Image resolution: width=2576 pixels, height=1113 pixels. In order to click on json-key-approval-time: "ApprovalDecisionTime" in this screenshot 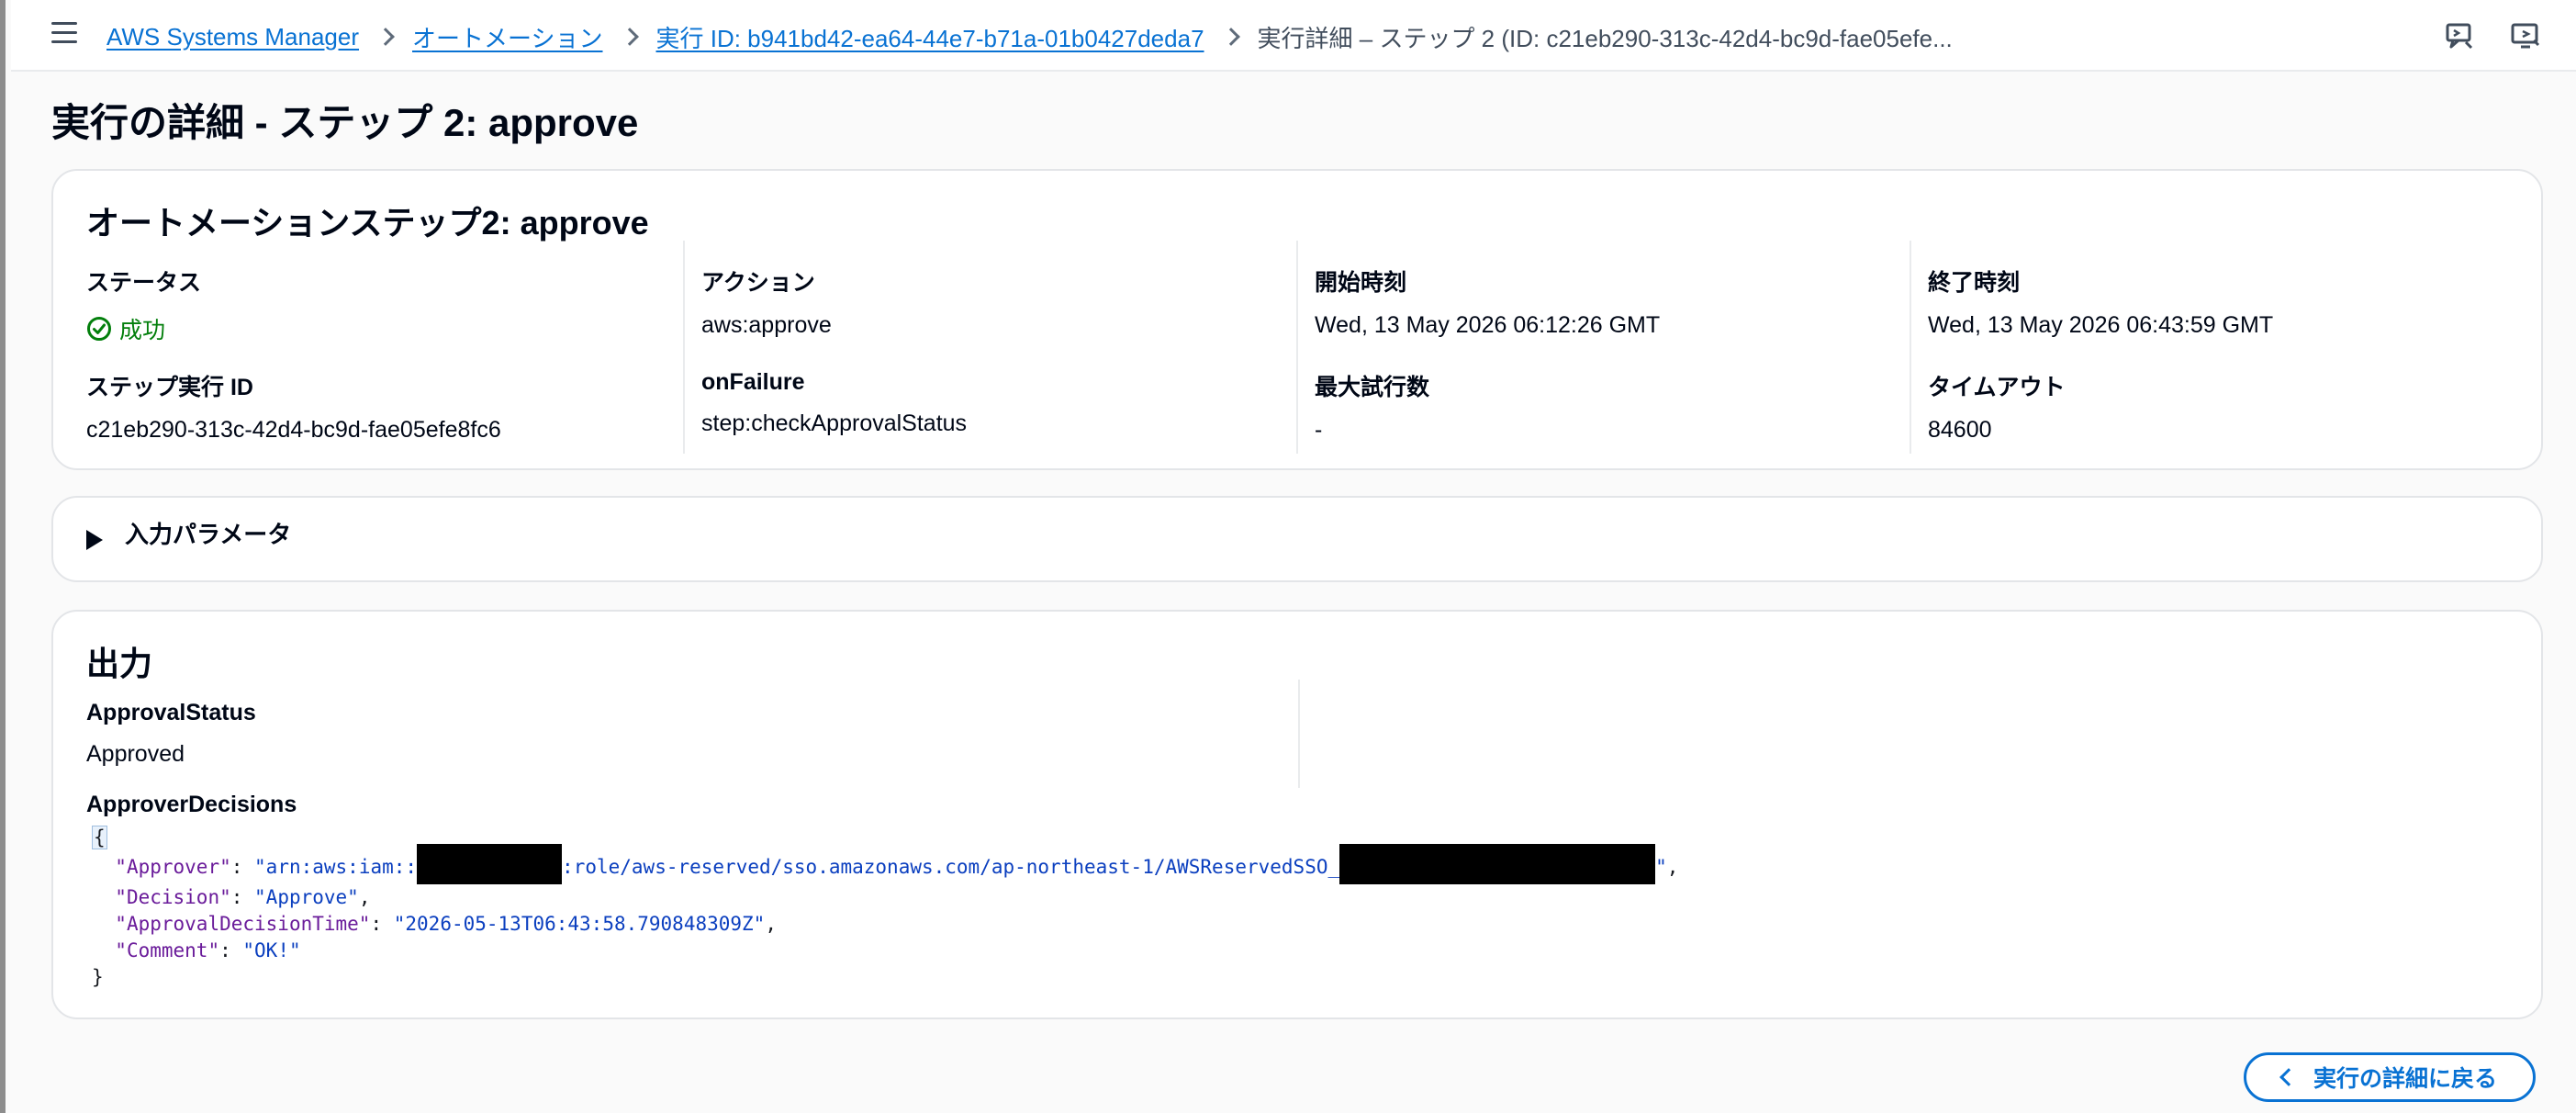, I will do `click(243, 924)`.